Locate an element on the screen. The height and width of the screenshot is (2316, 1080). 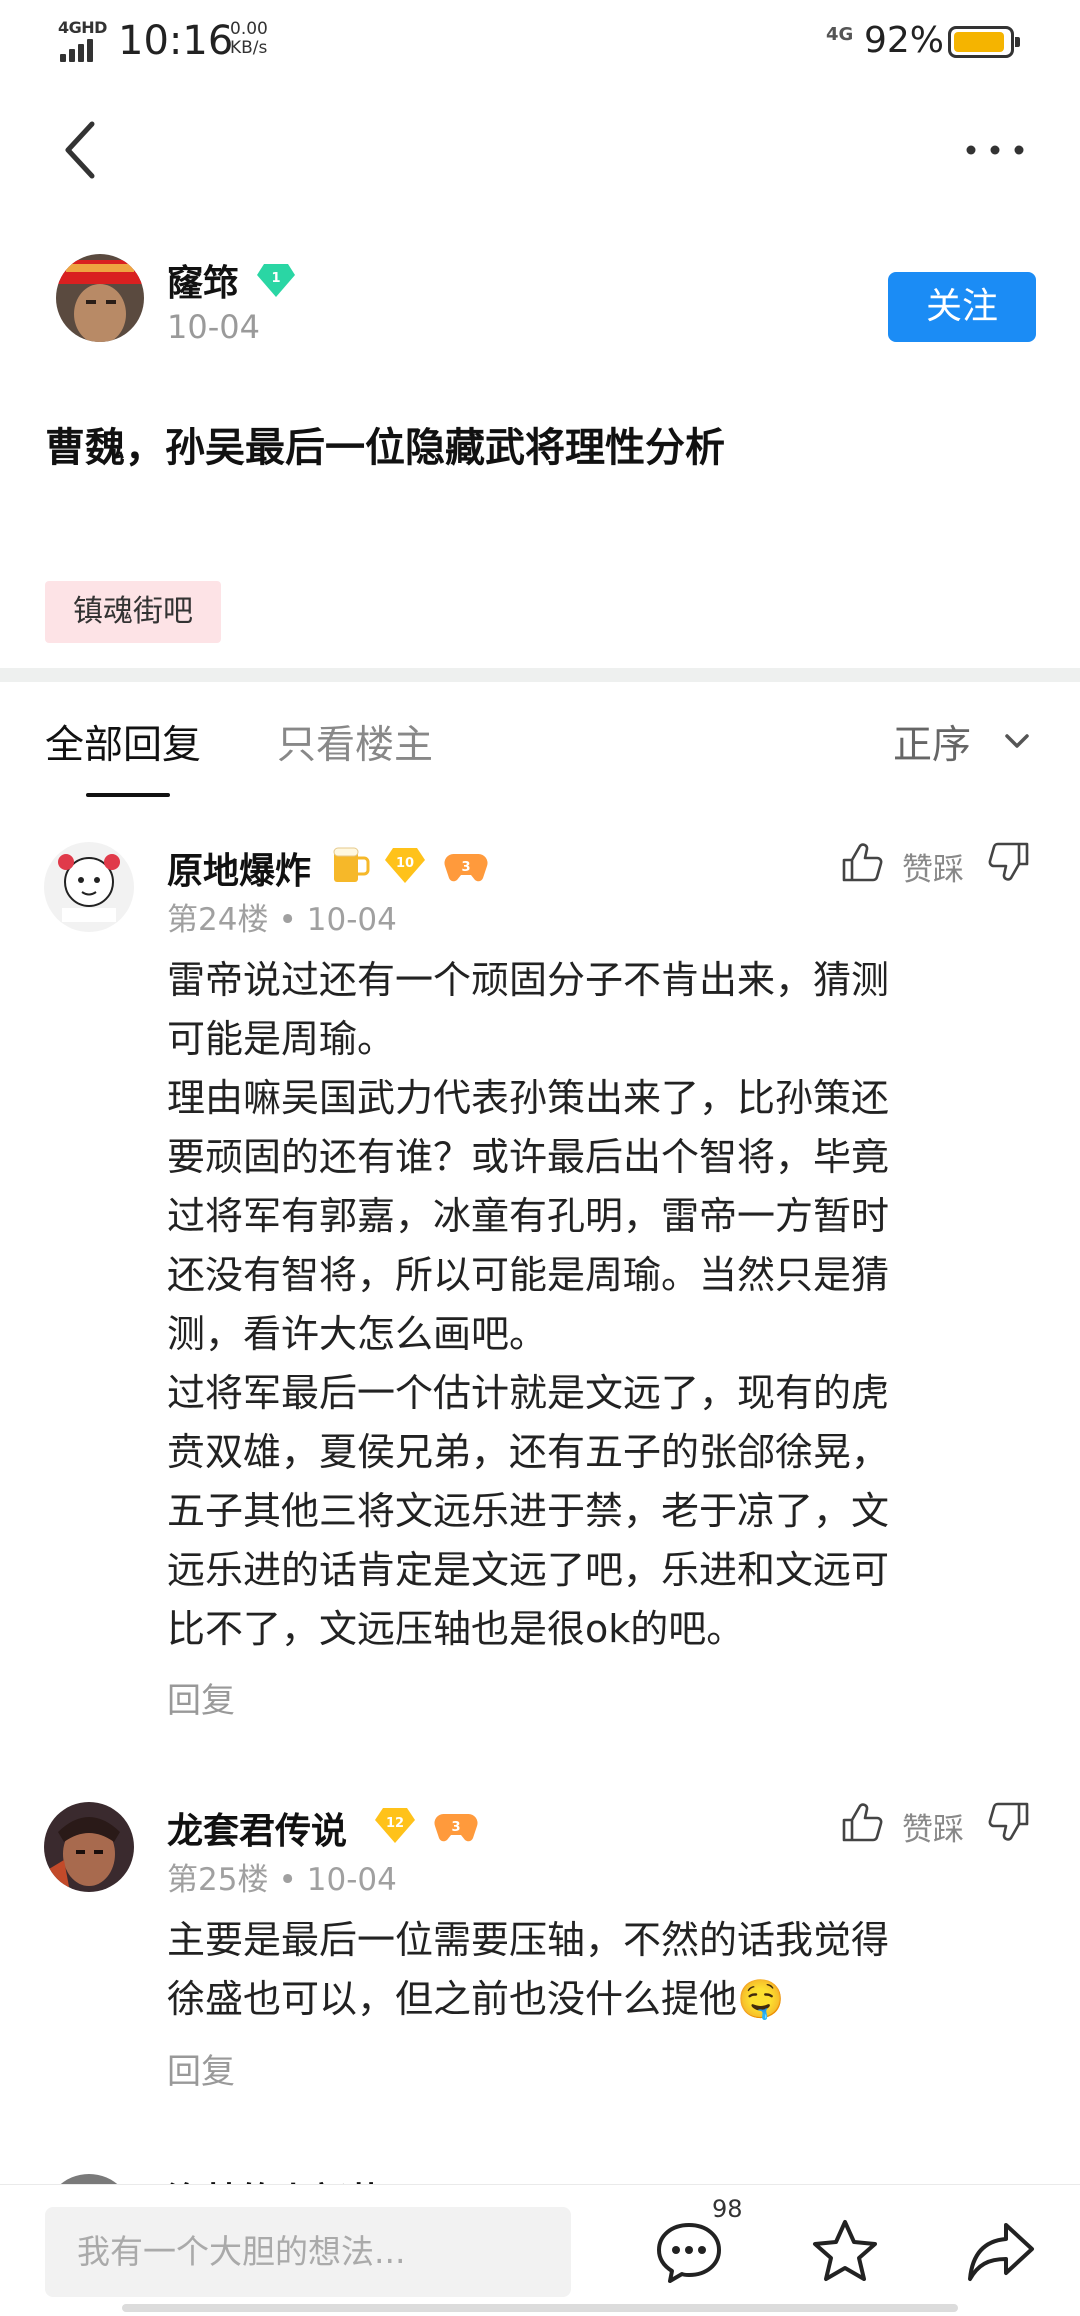
network-speed: 0.00 KB/s is located at coordinates (249, 39).